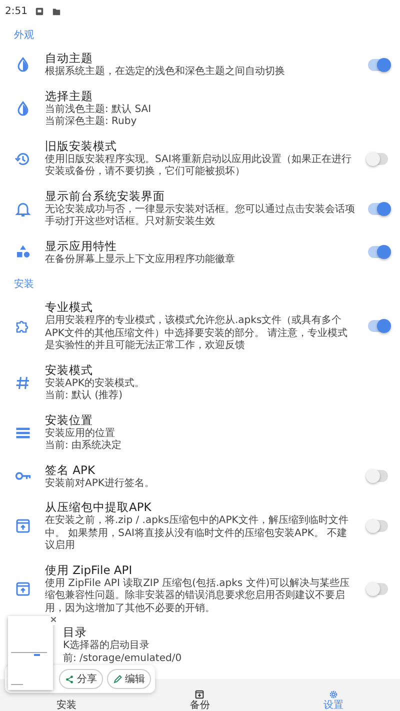 The width and height of the screenshot is (400, 711). Describe the element at coordinates (100, 484) in the screenshot. I see `setting-description: 安装前对APK进行签名。` at that location.